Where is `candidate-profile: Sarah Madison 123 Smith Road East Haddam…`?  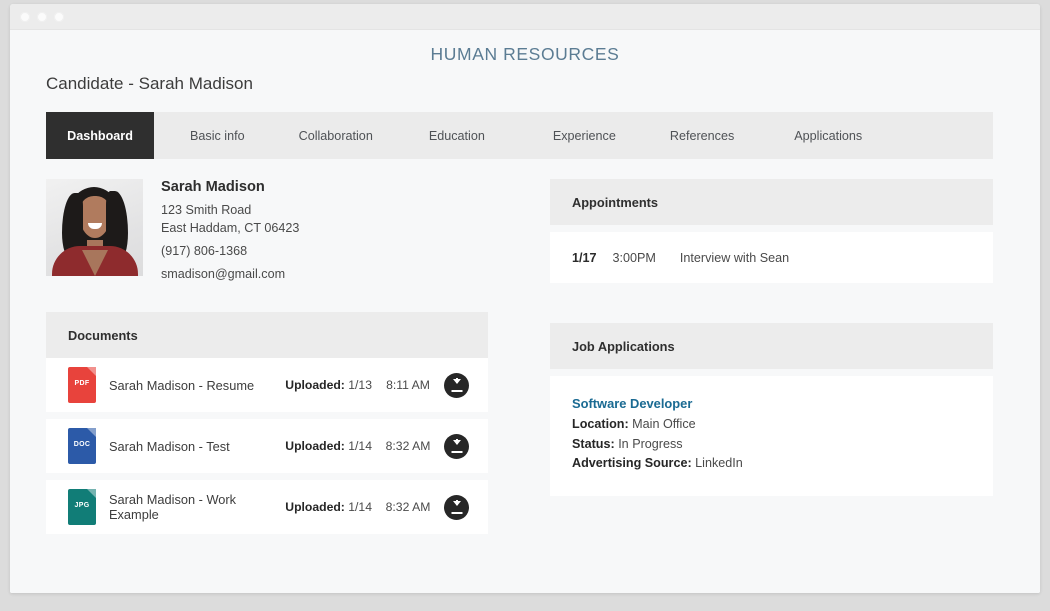
candidate-profile: Sarah Madison 123 Smith Road East Haddam… is located at coordinates (267, 231).